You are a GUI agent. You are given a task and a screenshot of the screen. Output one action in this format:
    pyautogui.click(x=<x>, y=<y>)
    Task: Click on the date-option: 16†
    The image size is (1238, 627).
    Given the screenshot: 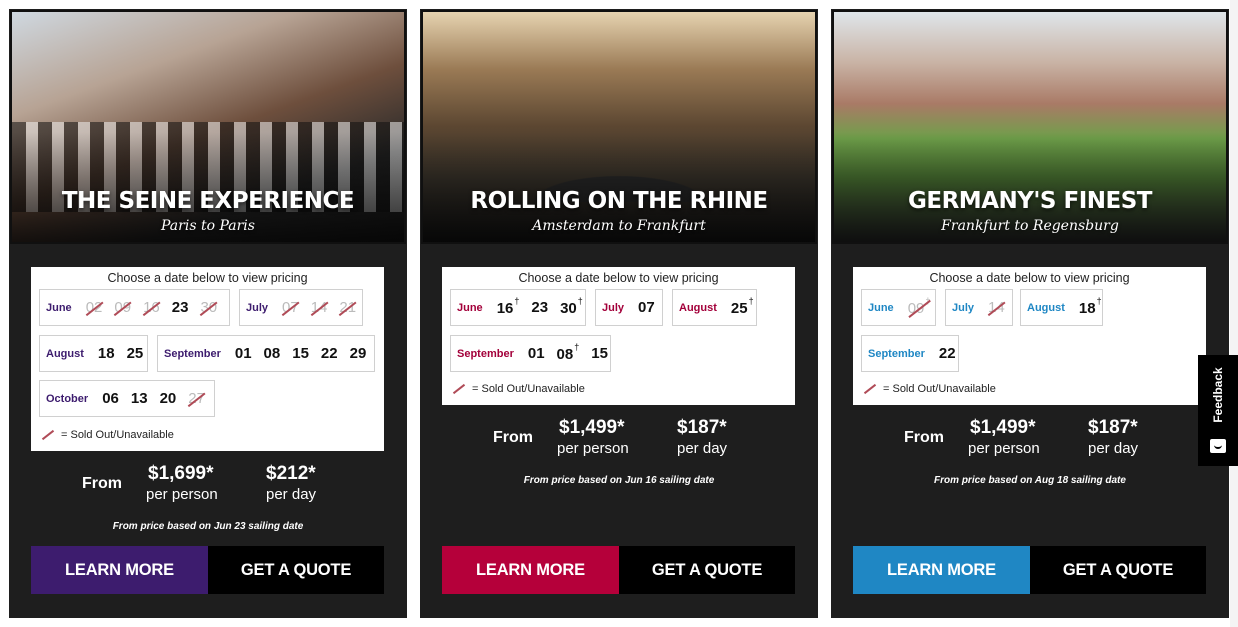 What is the action you would take?
    pyautogui.click(x=508, y=306)
    